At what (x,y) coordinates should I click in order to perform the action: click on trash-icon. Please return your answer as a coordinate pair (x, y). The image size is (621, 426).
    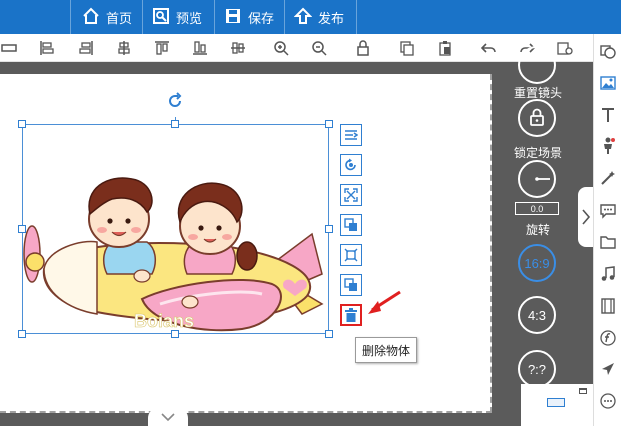
    Looking at the image, I should click on (351, 315).